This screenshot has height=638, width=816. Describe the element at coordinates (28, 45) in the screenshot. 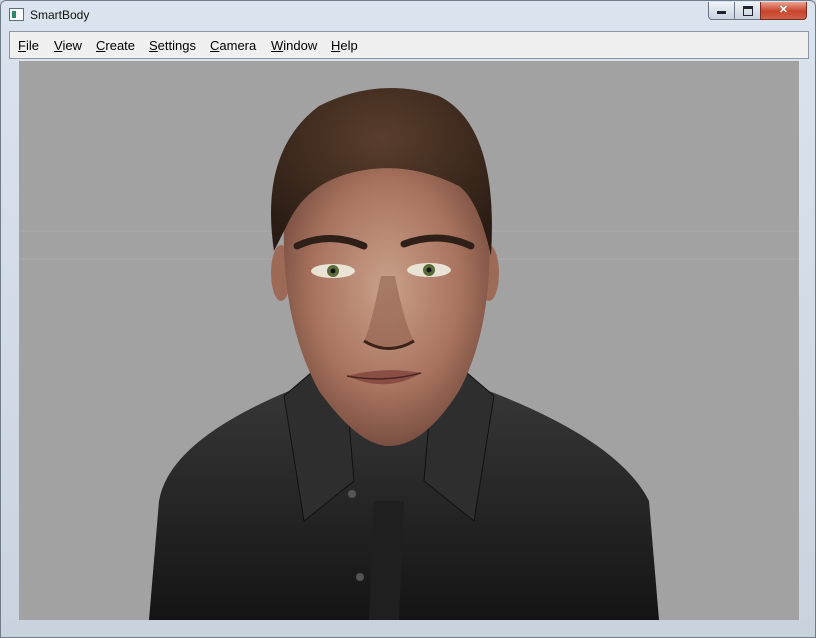

I see `menu-file: File` at that location.